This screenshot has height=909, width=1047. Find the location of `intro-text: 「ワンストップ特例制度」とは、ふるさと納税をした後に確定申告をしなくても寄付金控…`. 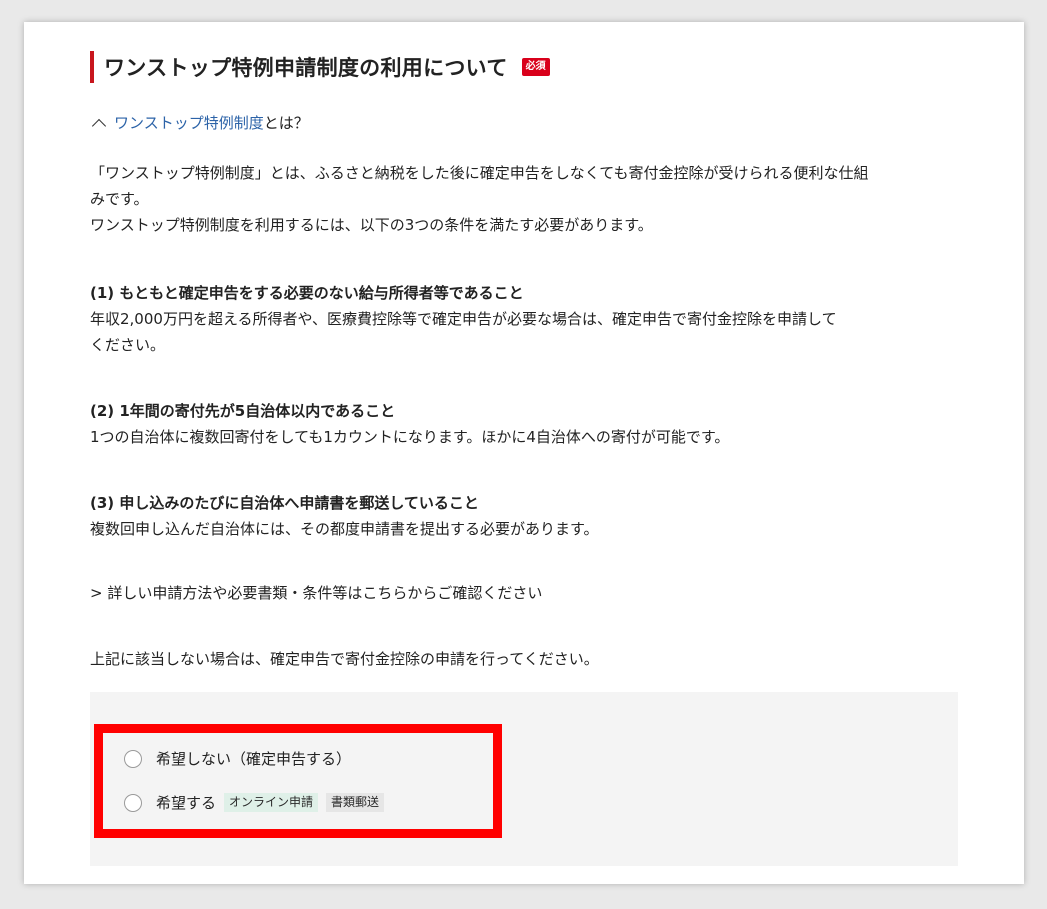

intro-text: 「ワンストップ特例制度」とは、ふるさと納税をした後に確定申告をしなくても寄付金控… is located at coordinates (525, 199).